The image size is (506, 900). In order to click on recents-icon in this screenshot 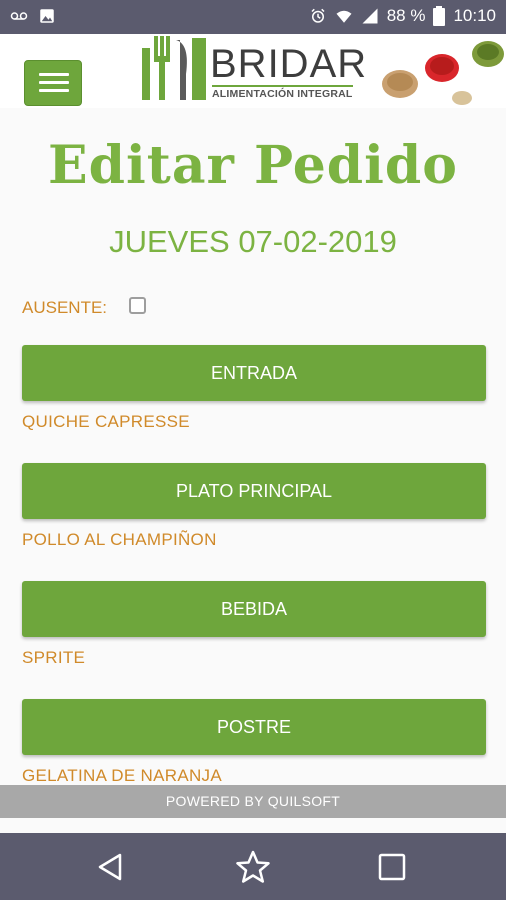, I will do `click(392, 867)`.